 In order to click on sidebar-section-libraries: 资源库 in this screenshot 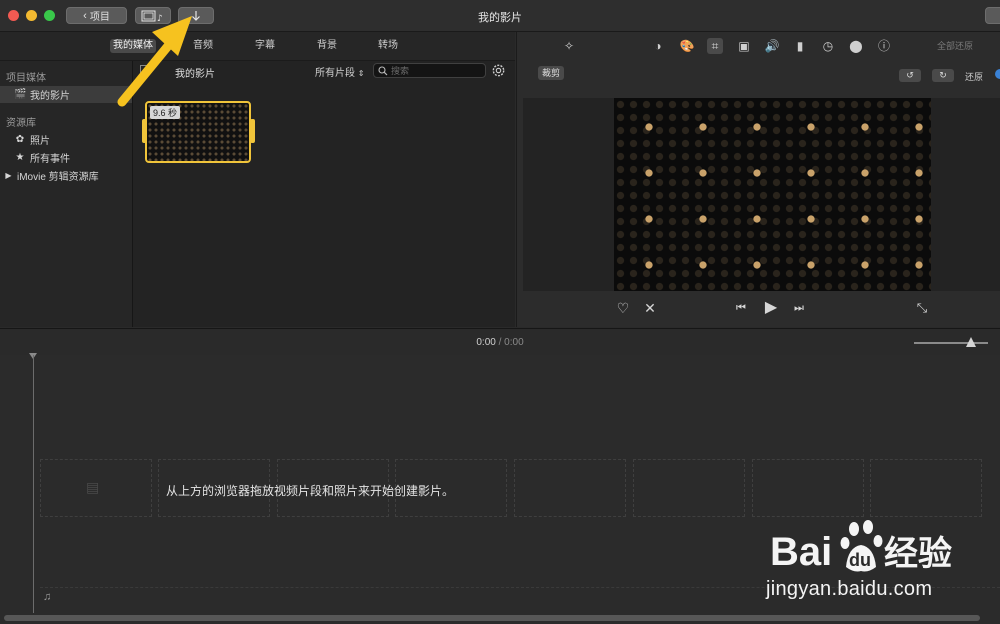, I will do `click(21, 123)`.